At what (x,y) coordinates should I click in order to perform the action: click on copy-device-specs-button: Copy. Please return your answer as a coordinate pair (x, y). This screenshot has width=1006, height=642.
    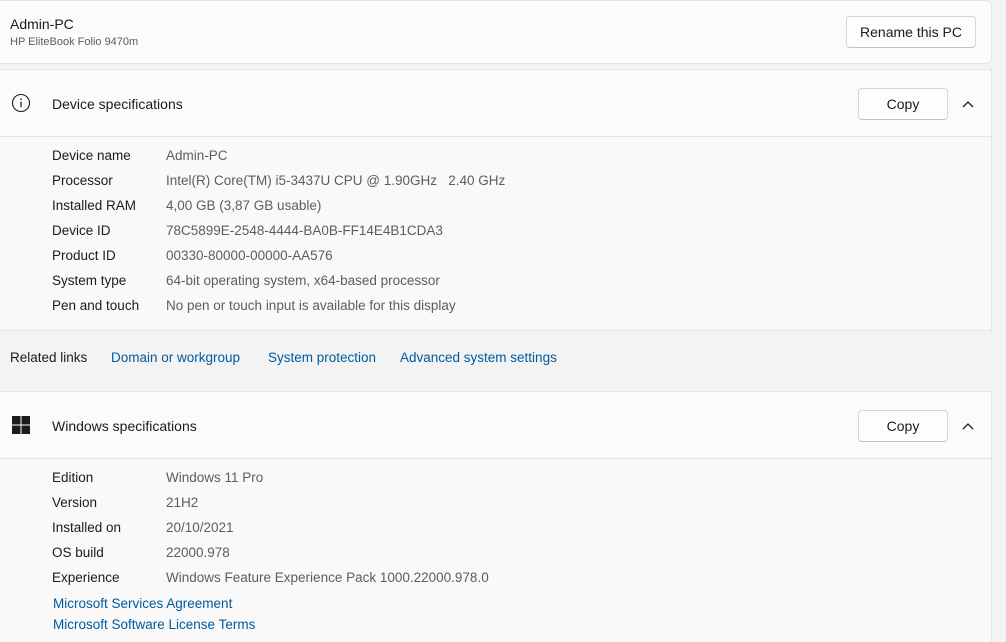
    Looking at the image, I should click on (903, 104).